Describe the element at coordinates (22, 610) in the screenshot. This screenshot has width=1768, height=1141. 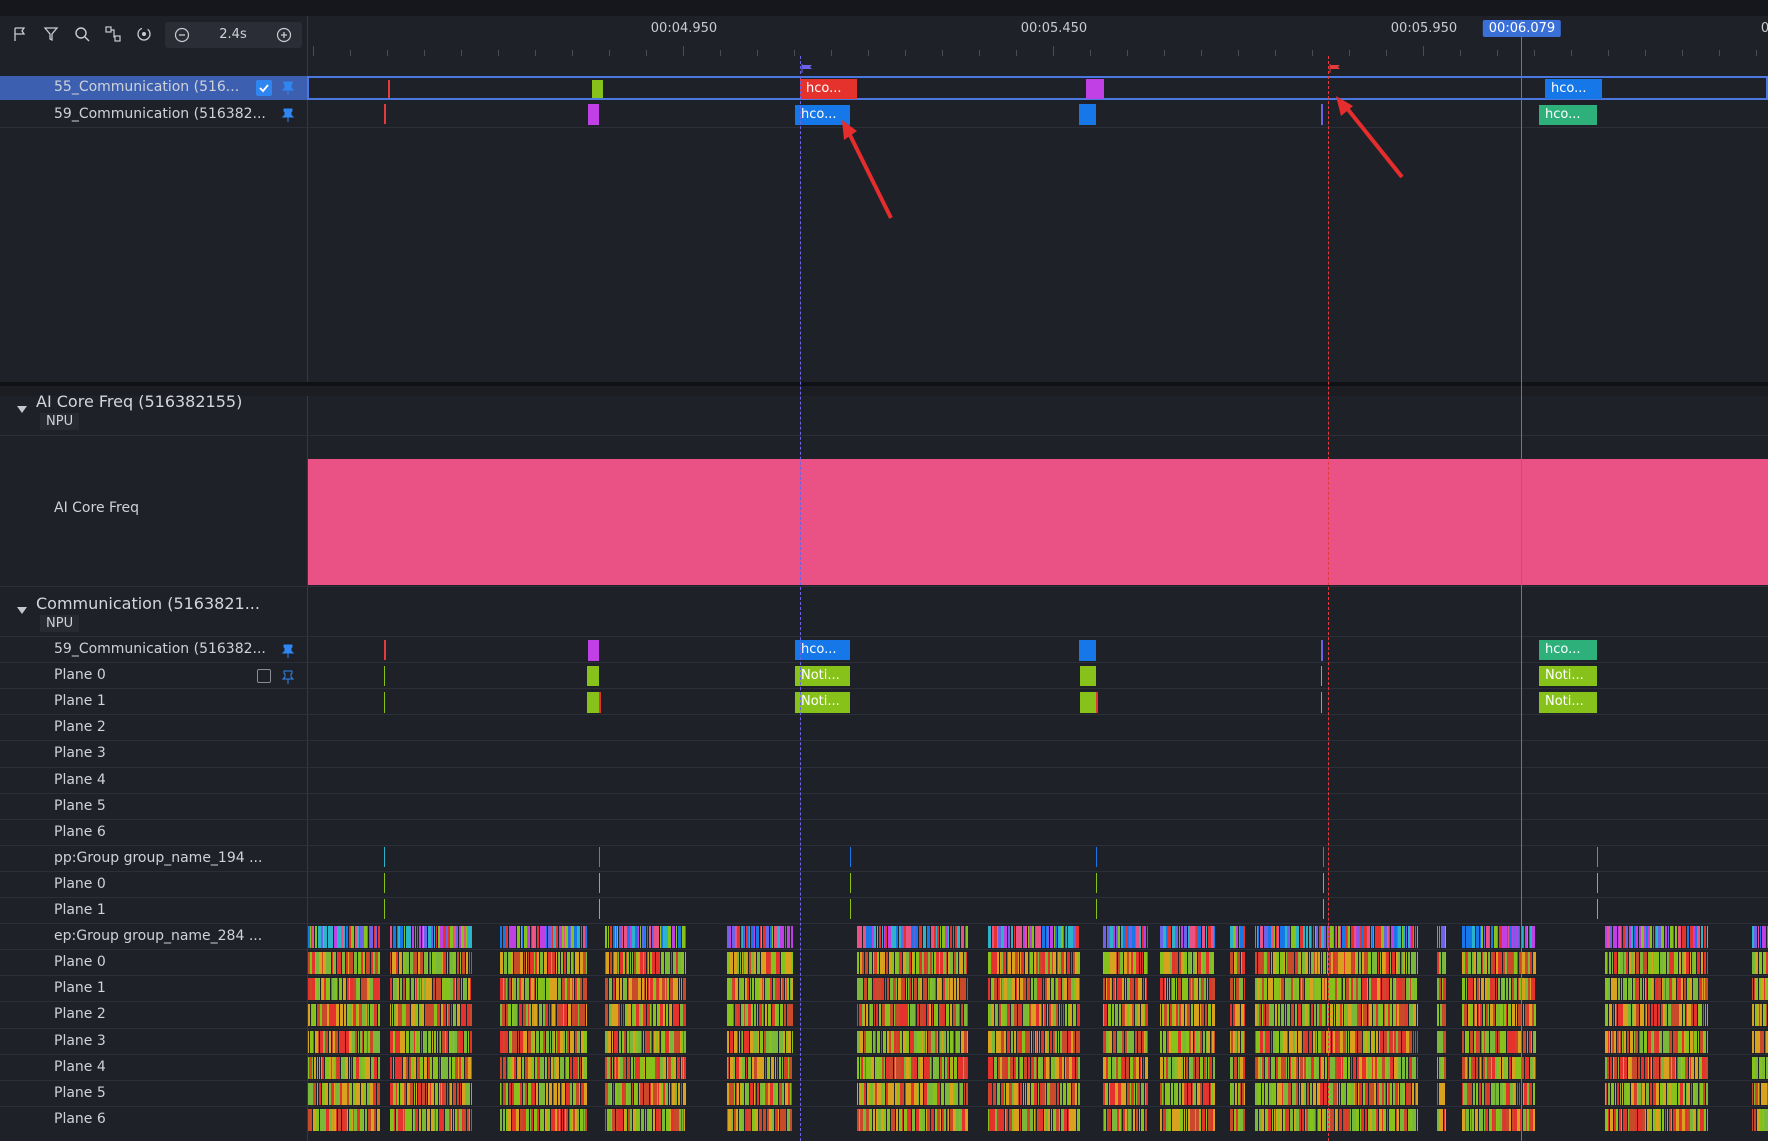
I see `collapse-triangle-icon` at that location.